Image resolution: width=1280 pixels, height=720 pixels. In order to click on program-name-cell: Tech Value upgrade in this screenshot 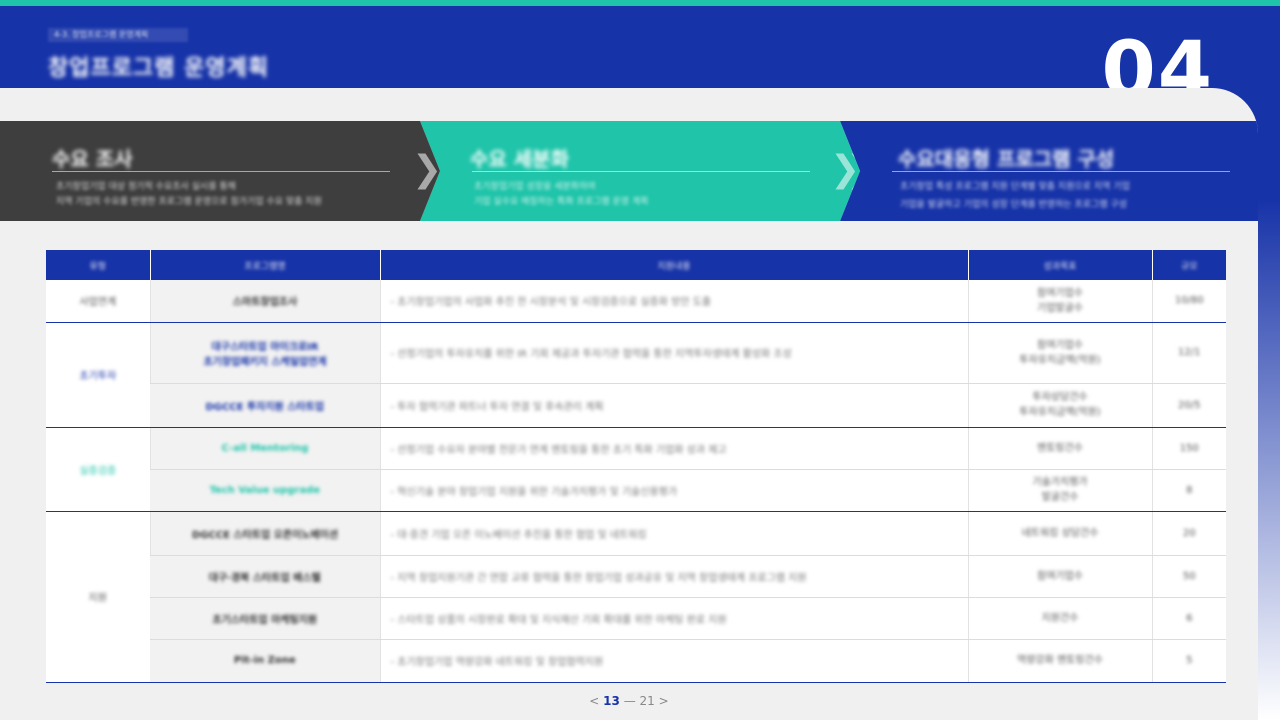, I will do `click(265, 490)`.